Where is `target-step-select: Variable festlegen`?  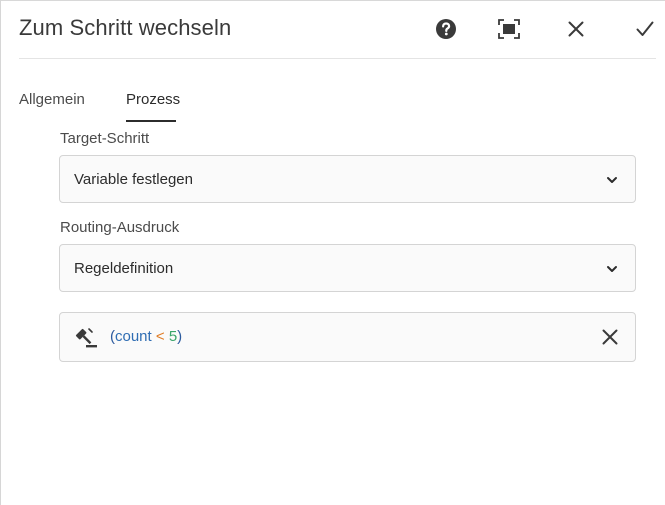 target-step-select: Variable festlegen is located at coordinates (347, 179).